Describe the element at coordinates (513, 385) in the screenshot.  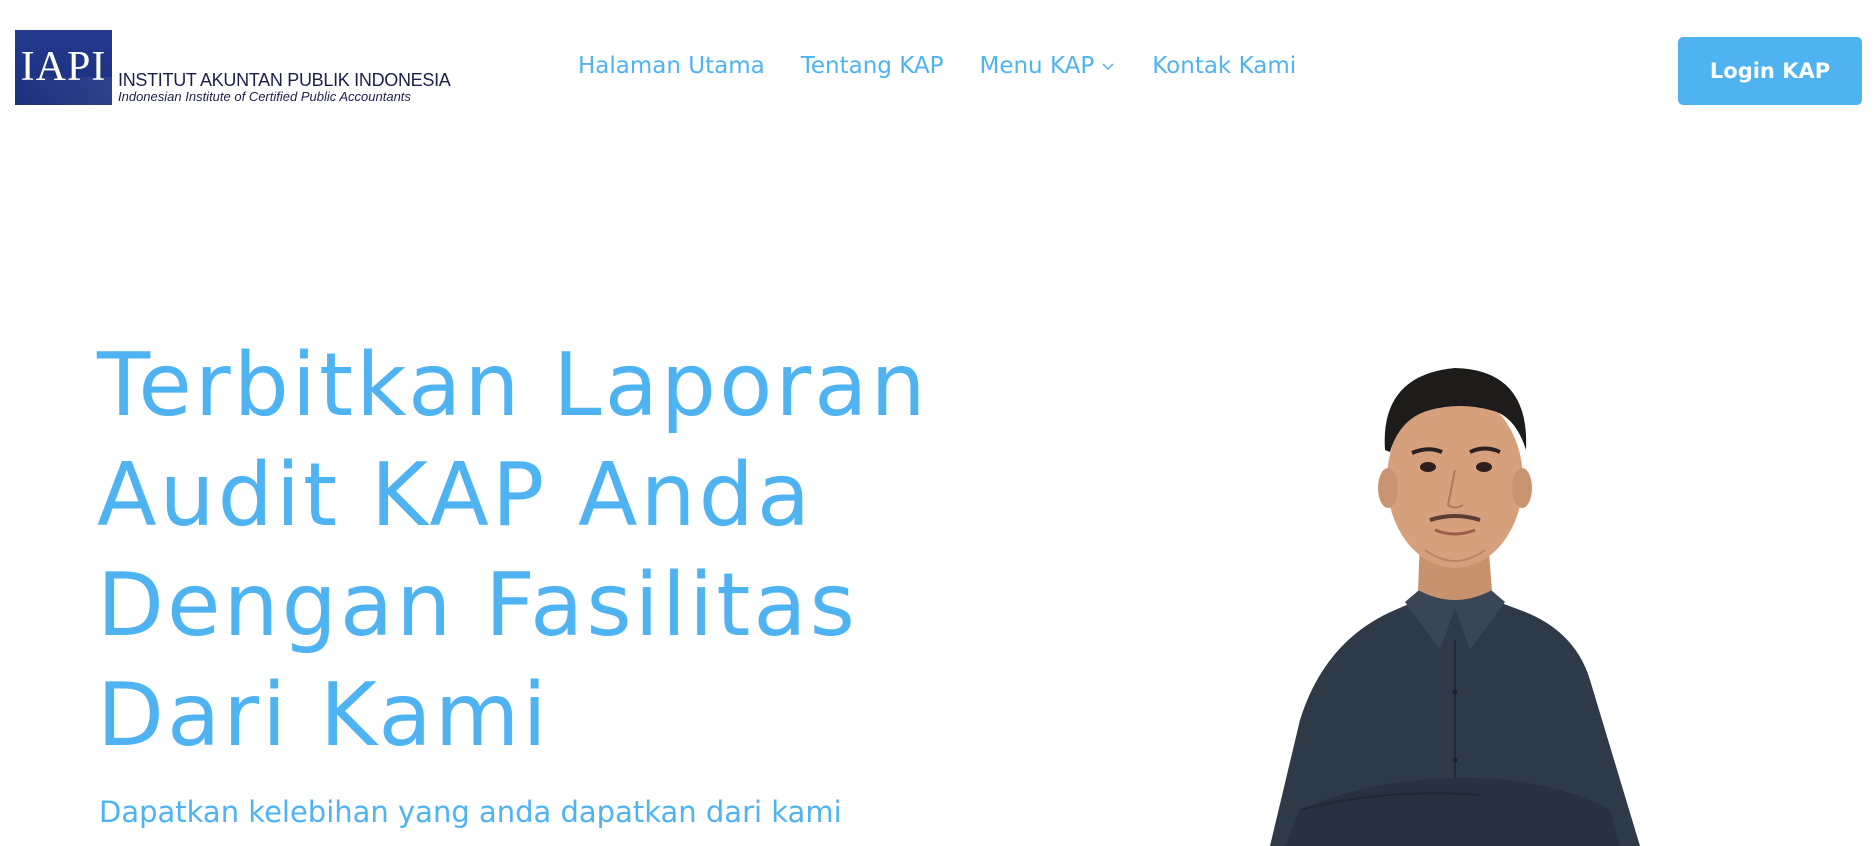
I see `hero-title-line: Terbitkan Laporan` at that location.